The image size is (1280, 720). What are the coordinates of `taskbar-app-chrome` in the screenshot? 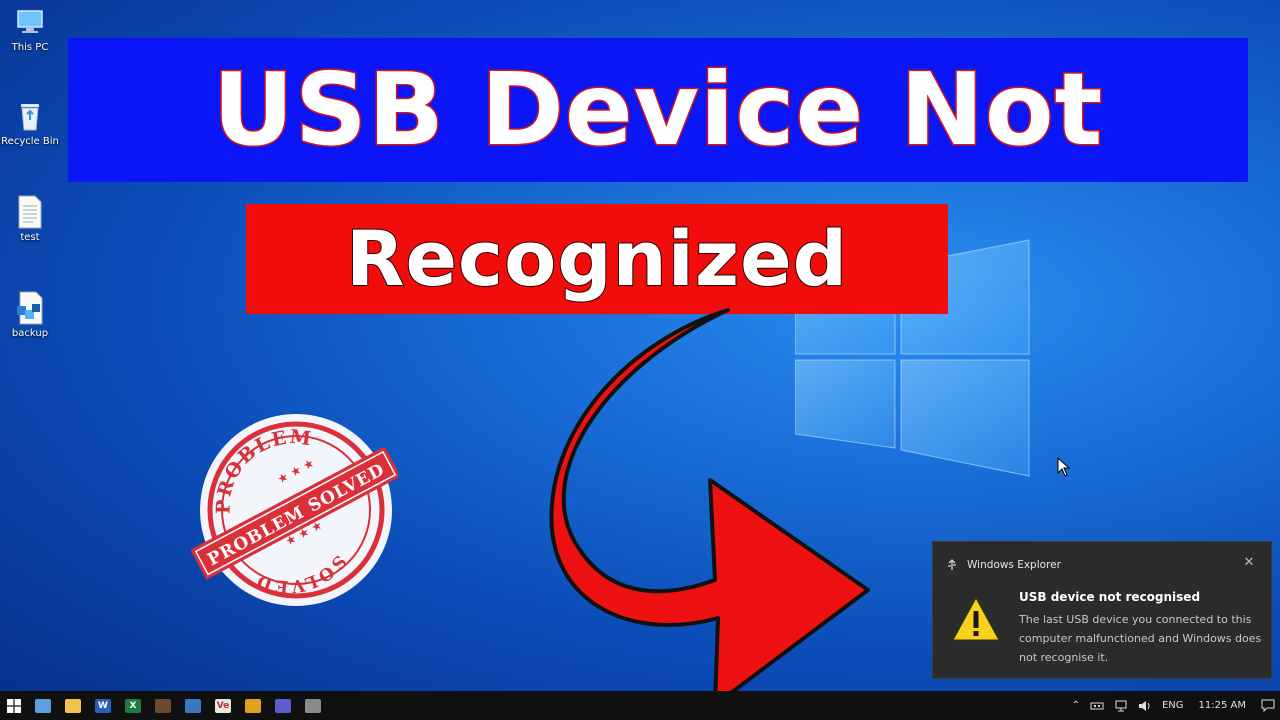 It's located at (253, 705).